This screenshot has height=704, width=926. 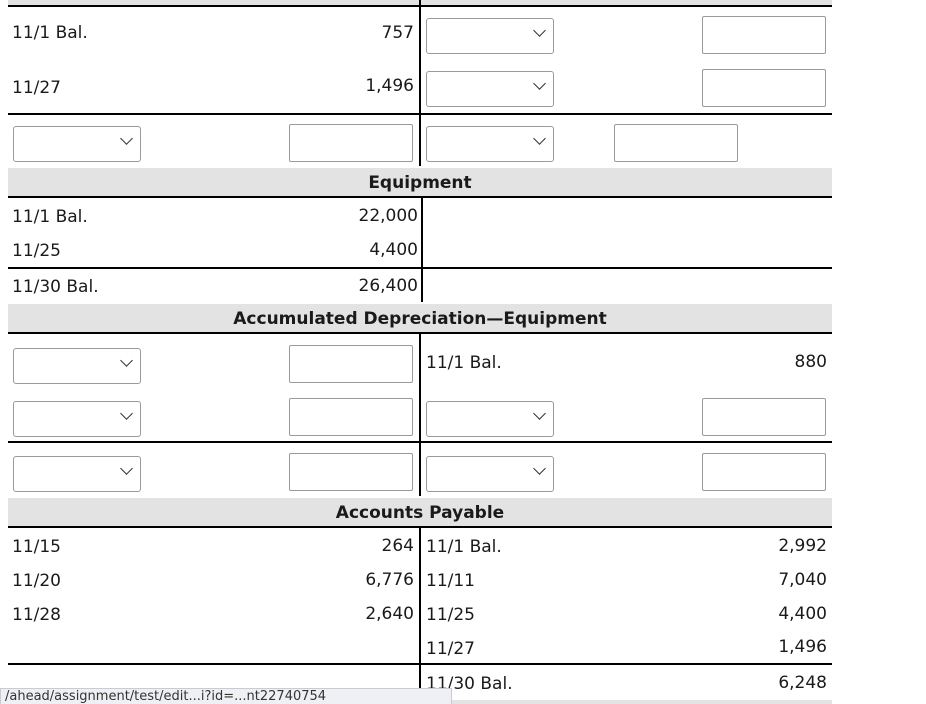 What do you see at coordinates (450, 581) in the screenshot?
I see `entry-date-label: 11/11` at bounding box center [450, 581].